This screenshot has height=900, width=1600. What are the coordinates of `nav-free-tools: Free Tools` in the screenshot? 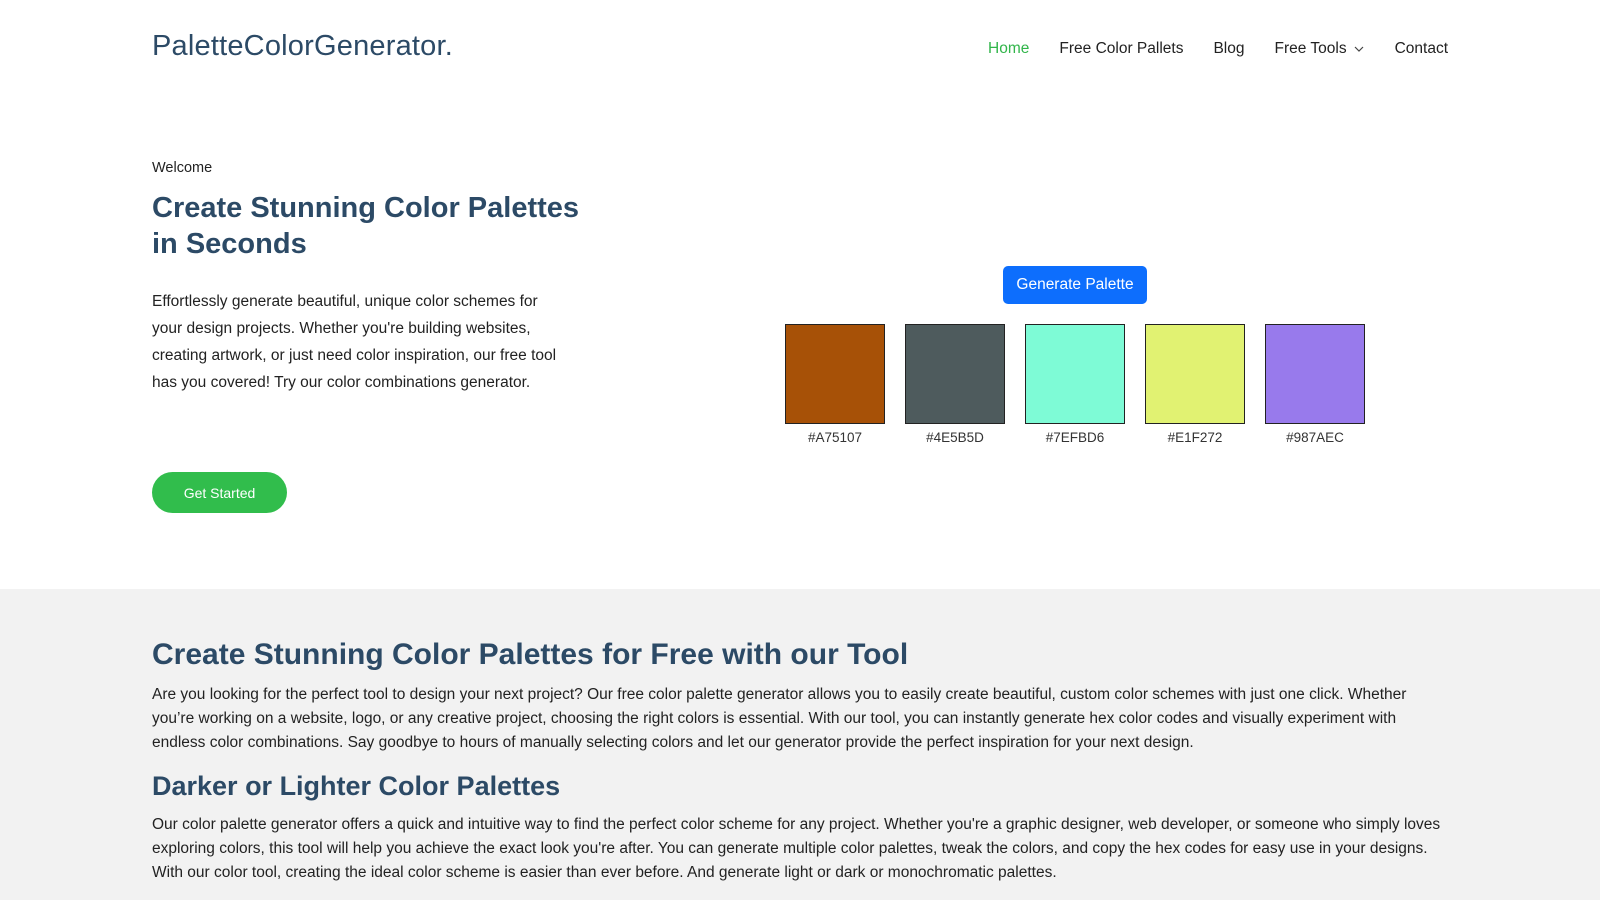 It's located at (1319, 49).